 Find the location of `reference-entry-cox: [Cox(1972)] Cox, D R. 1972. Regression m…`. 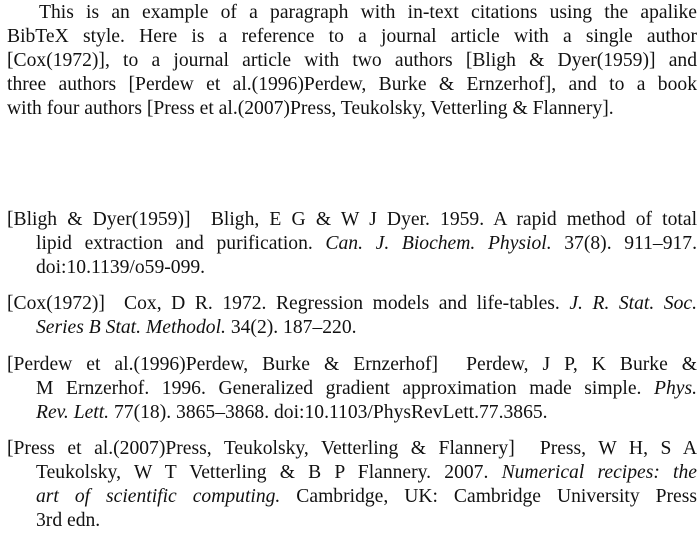

reference-entry-cox: [Cox(1972)] Cox, D R. 1972. Regression m… is located at coordinates (352, 316).